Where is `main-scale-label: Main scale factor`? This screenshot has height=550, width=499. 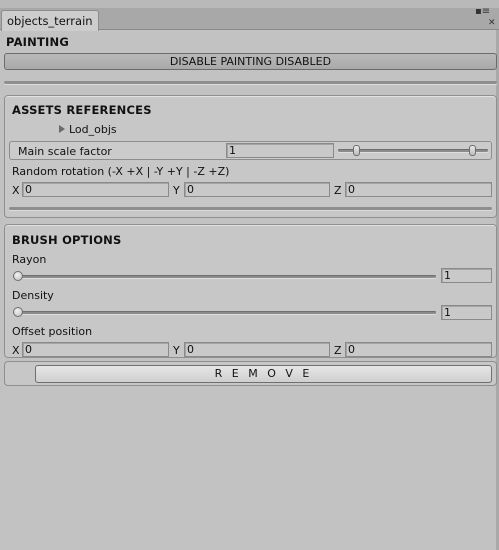 main-scale-label: Main scale factor is located at coordinates (65, 151).